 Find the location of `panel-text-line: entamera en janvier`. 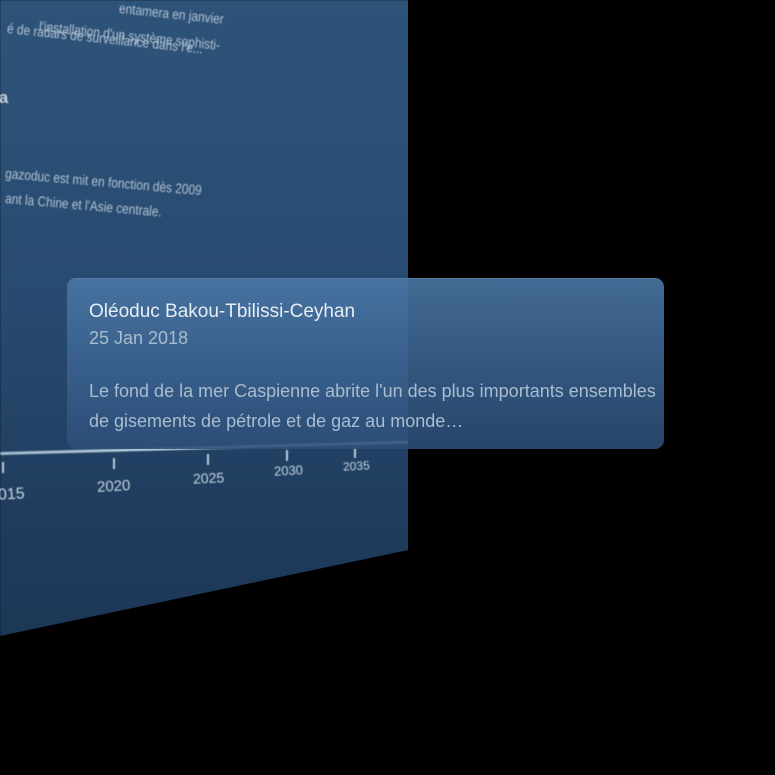

panel-text-line: entamera en janvier is located at coordinates (171, 13).